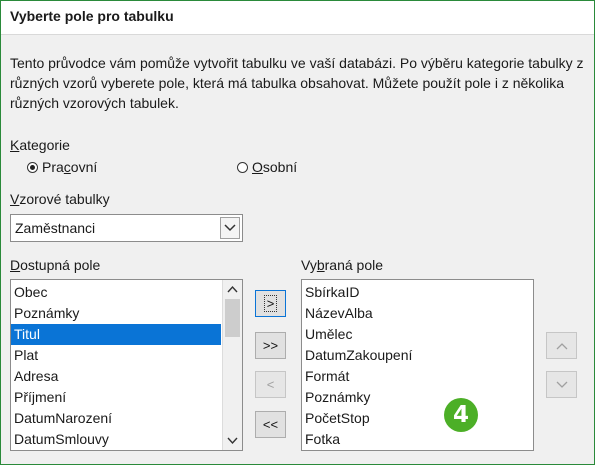 This screenshot has width=595, height=465. Describe the element at coordinates (416, 418) in the screenshot. I see `list-item: PočetStop` at that location.